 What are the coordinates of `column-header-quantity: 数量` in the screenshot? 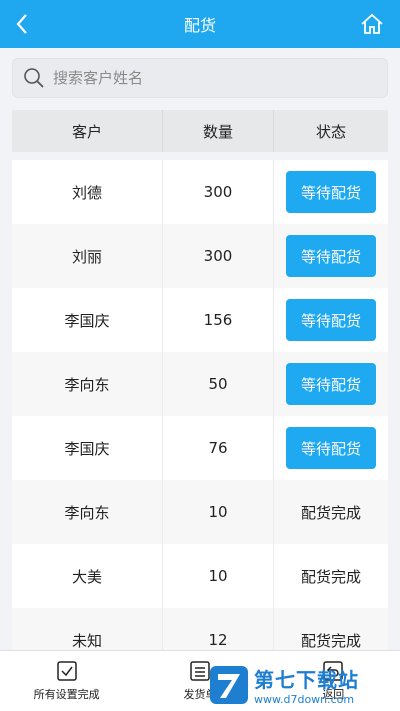 It's located at (218, 131).